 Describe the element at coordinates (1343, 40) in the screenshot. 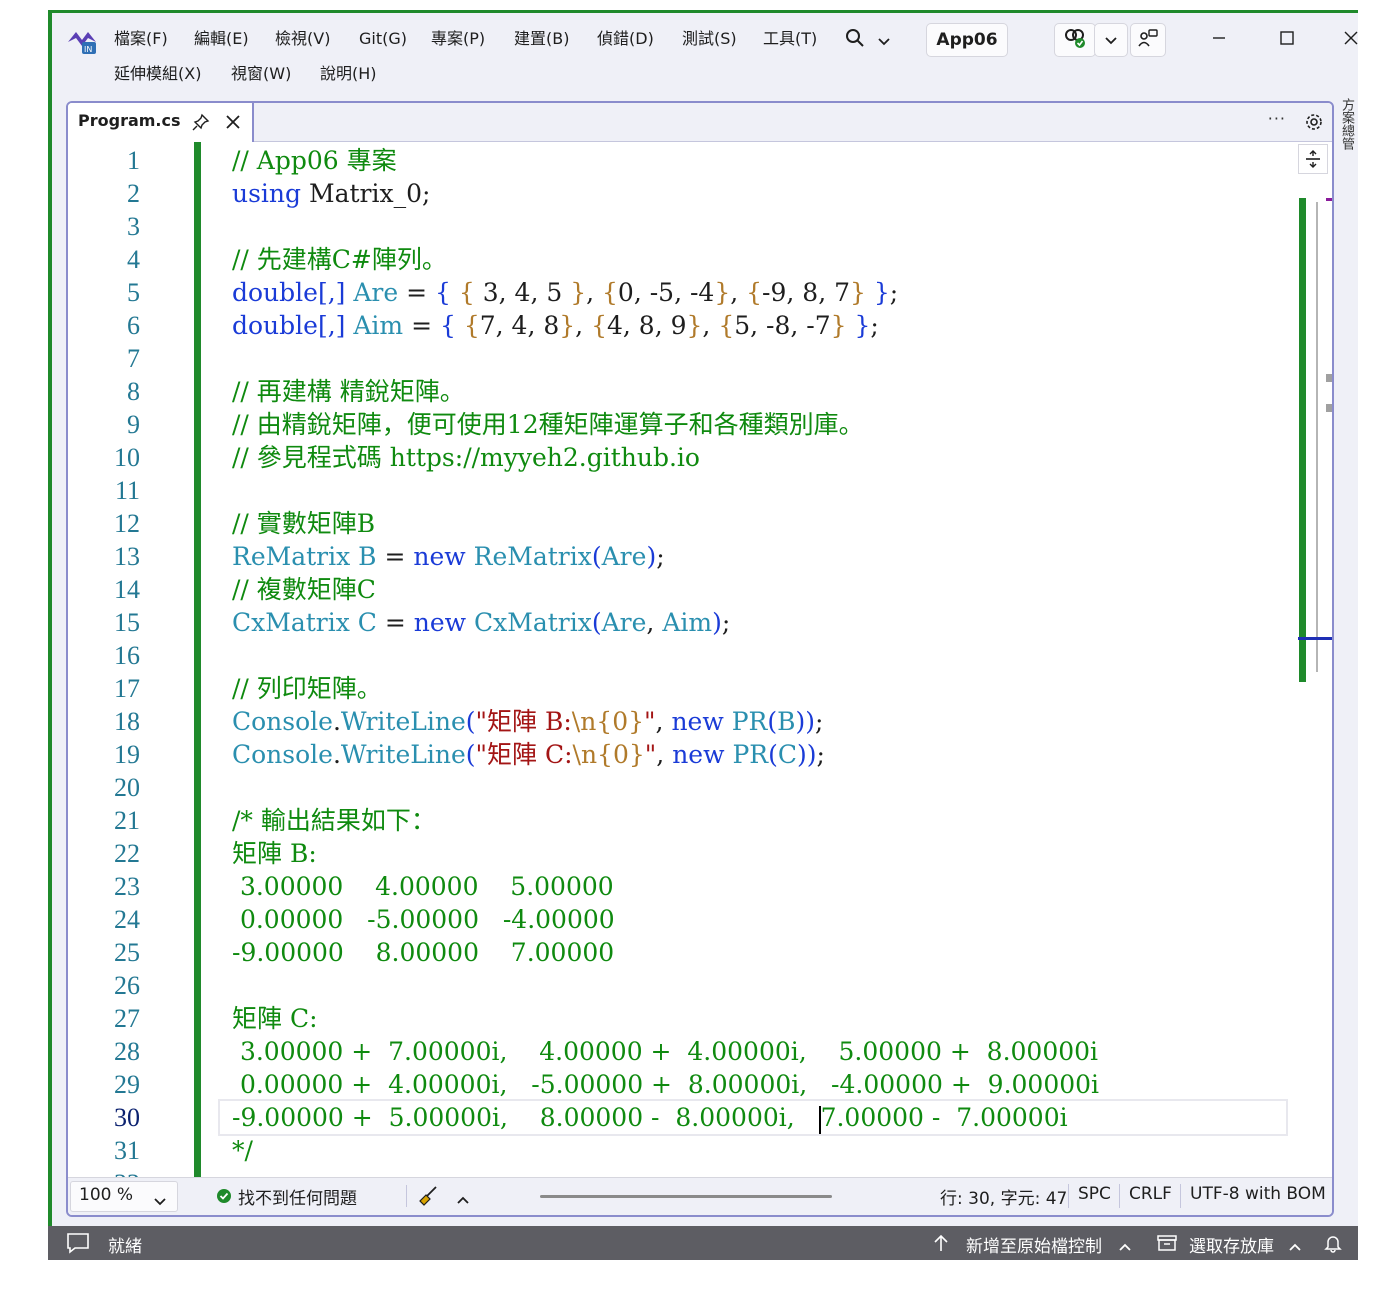

I see `close-window-button` at that location.